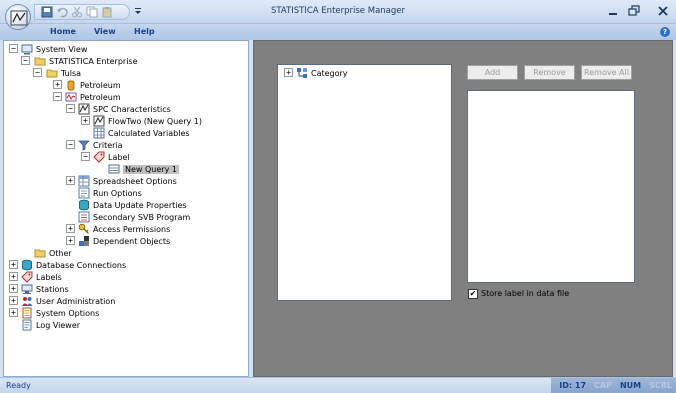 This screenshot has height=393, width=676. What do you see at coordinates (338, 385) in the screenshot?
I see `status-bar: Ready ID: 17 CAP NUM SCRL` at bounding box center [338, 385].